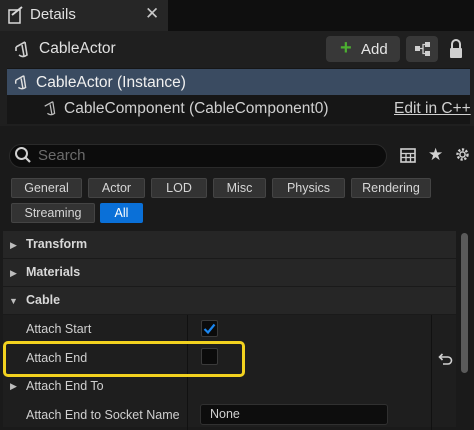 The image size is (474, 430). Describe the element at coordinates (13, 301) in the screenshot. I see `collapse-arrow-icon: ▼` at that location.